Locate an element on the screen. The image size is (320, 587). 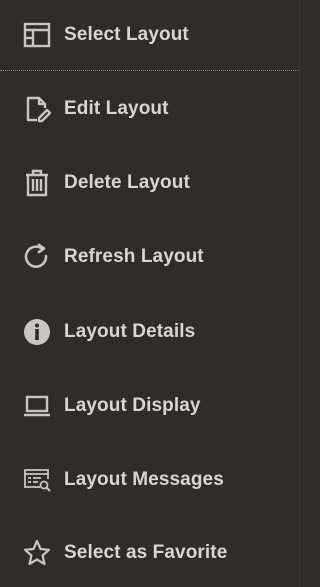
menu-item-layout-display: Layout Display is located at coordinates (150, 406).